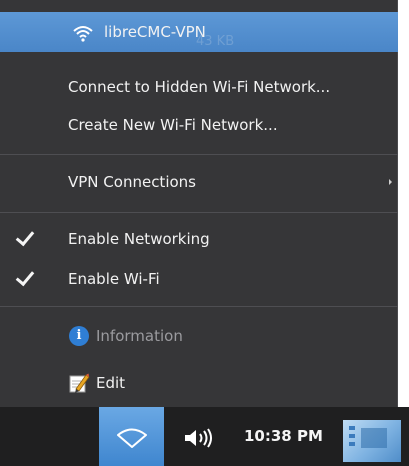  I want to click on menu-item-vpn-connections: VPN Connections, so click(199, 182).